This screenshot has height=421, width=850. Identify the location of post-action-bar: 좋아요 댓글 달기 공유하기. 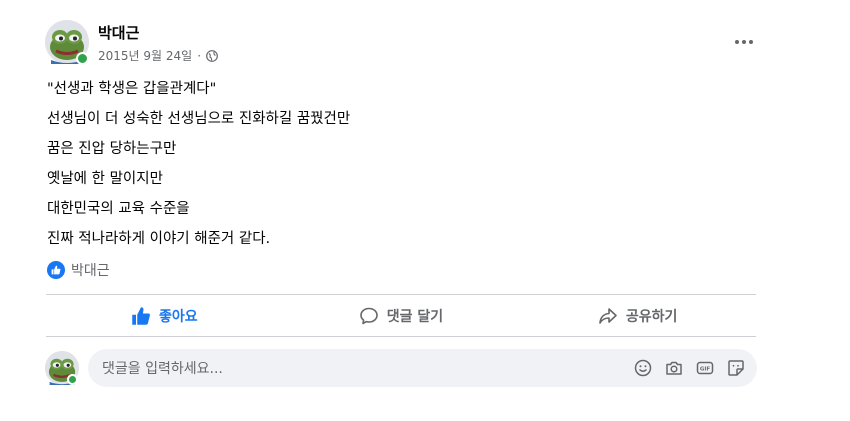
(401, 316).